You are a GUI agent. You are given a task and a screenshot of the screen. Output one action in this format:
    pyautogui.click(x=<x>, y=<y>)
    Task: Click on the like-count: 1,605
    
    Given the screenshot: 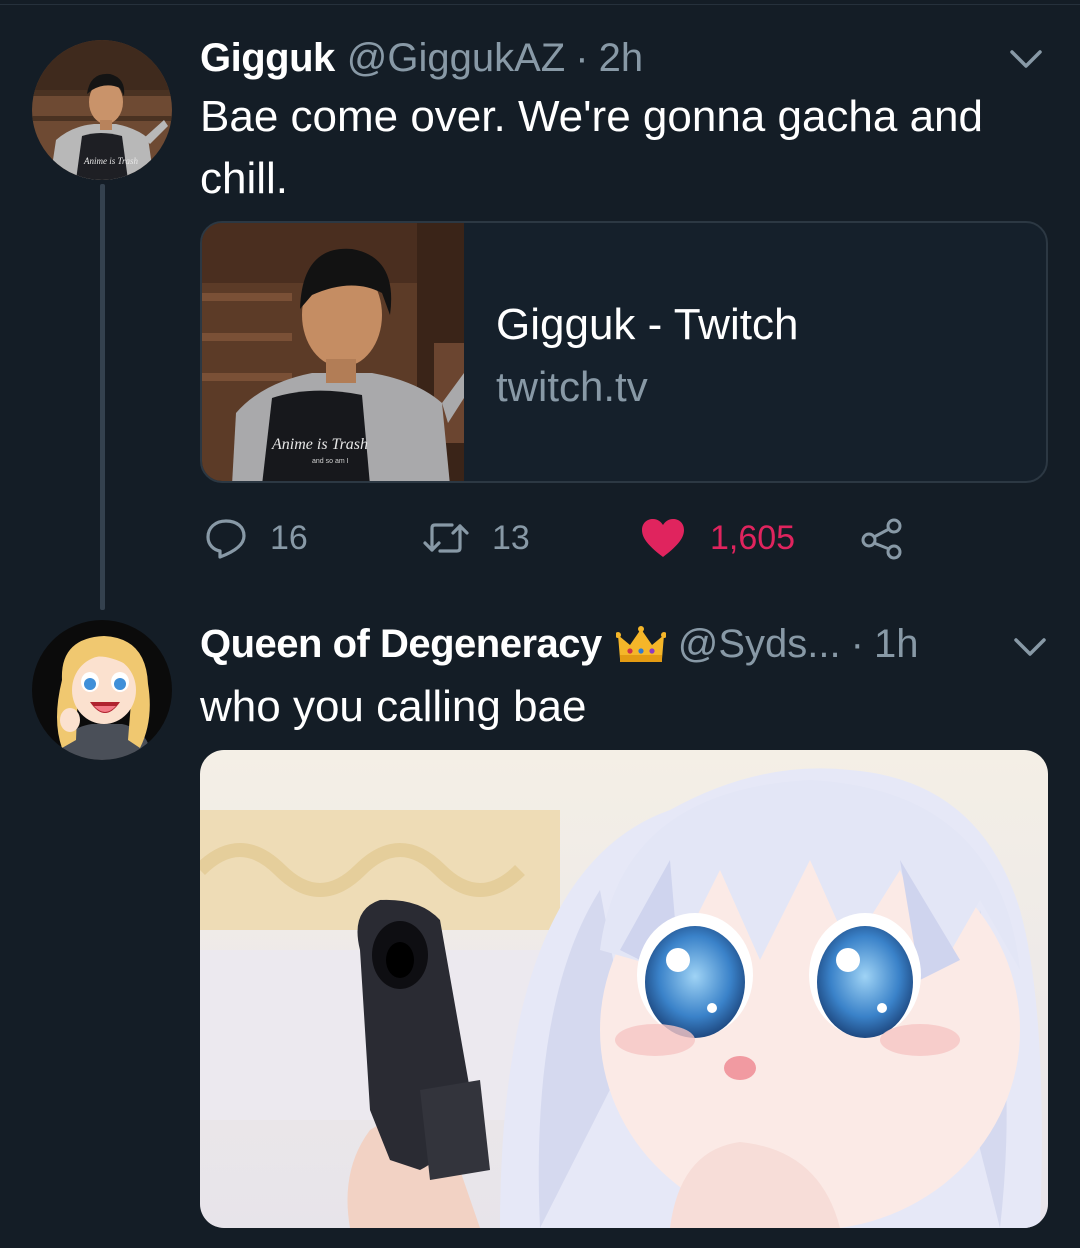 What is the action you would take?
    pyautogui.click(x=753, y=537)
    